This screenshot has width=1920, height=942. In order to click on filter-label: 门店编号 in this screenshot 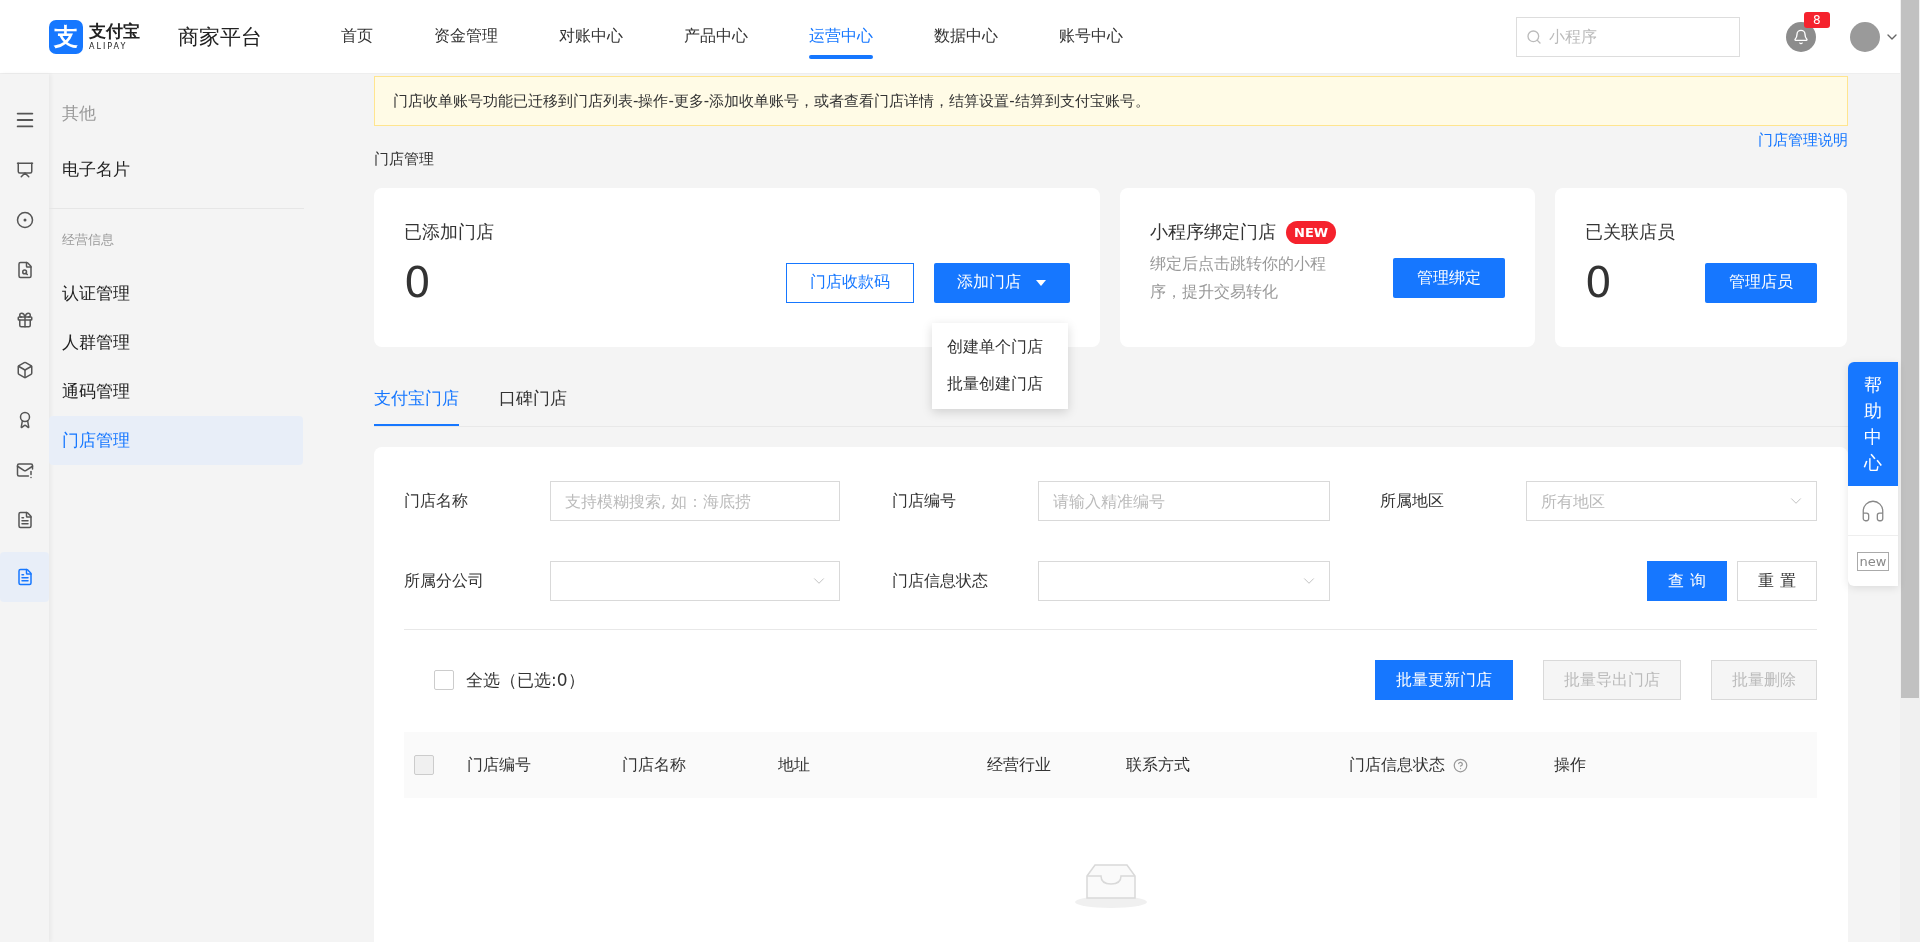, I will do `click(924, 501)`.